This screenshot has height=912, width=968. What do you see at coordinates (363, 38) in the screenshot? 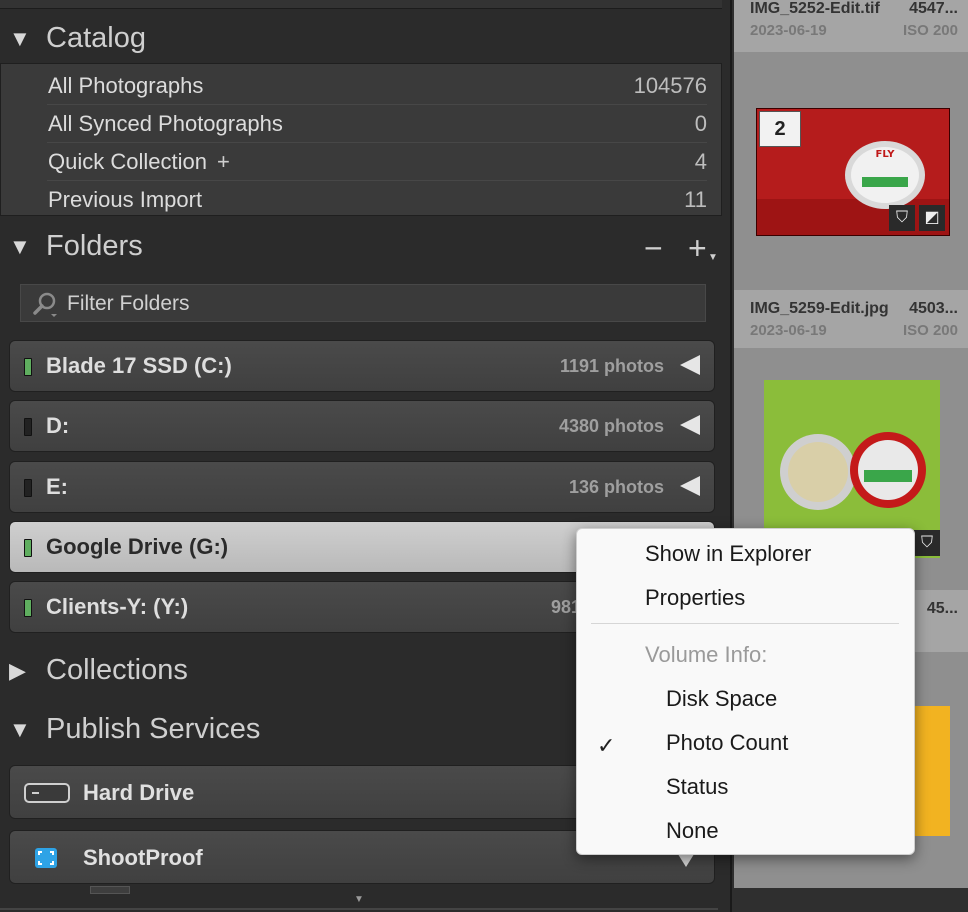
I see `catalog-header: ▼ Catalog` at bounding box center [363, 38].